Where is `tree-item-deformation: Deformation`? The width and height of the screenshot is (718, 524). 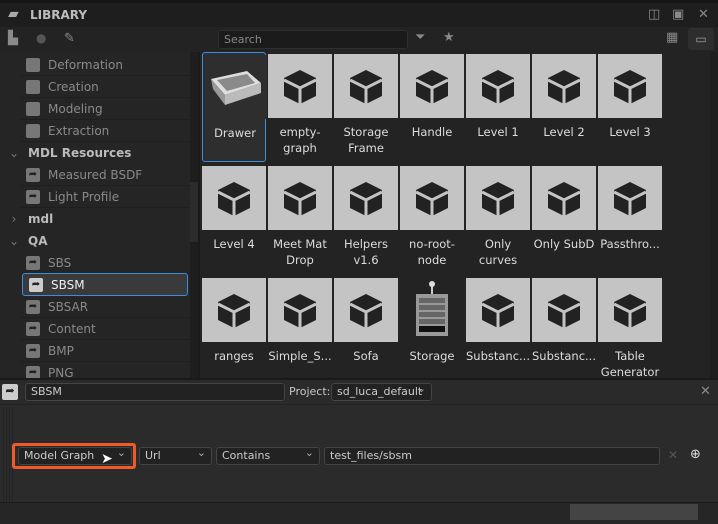 tree-item-deformation: Deformation is located at coordinates (105, 65).